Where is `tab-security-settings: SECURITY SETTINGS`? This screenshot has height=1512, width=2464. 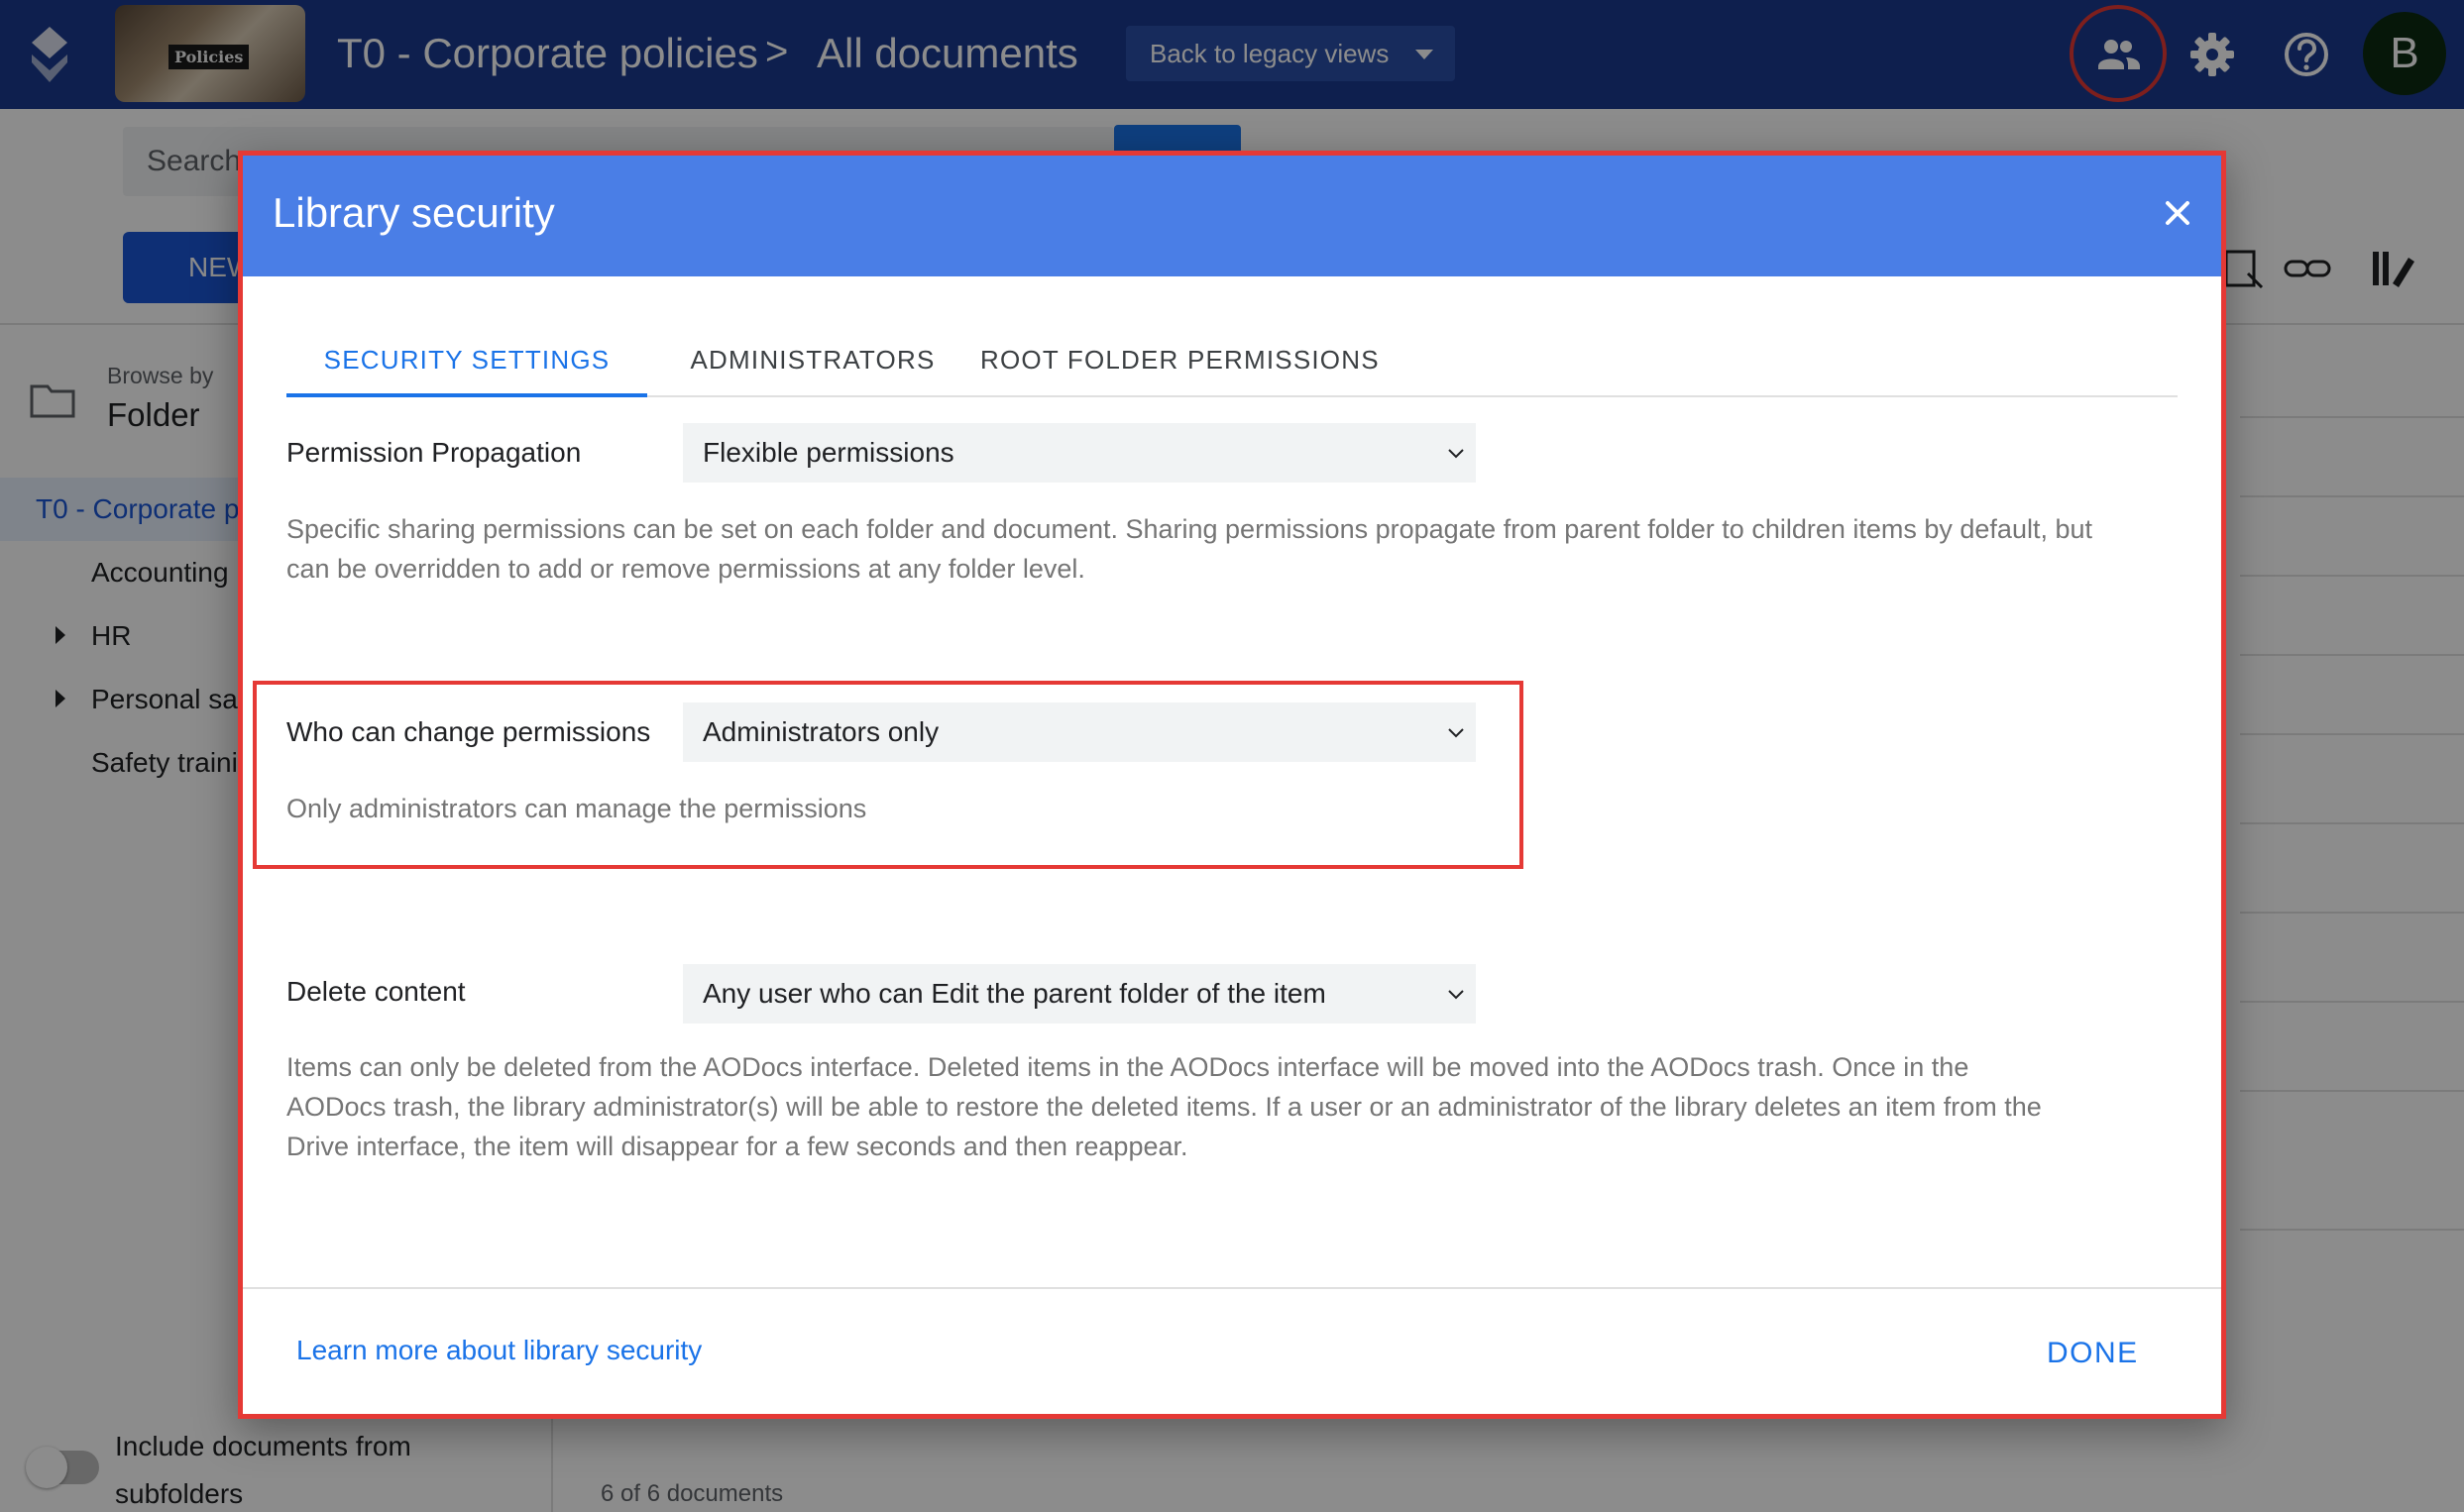
tab-security-settings: SECURITY SETTINGS is located at coordinates (466, 361).